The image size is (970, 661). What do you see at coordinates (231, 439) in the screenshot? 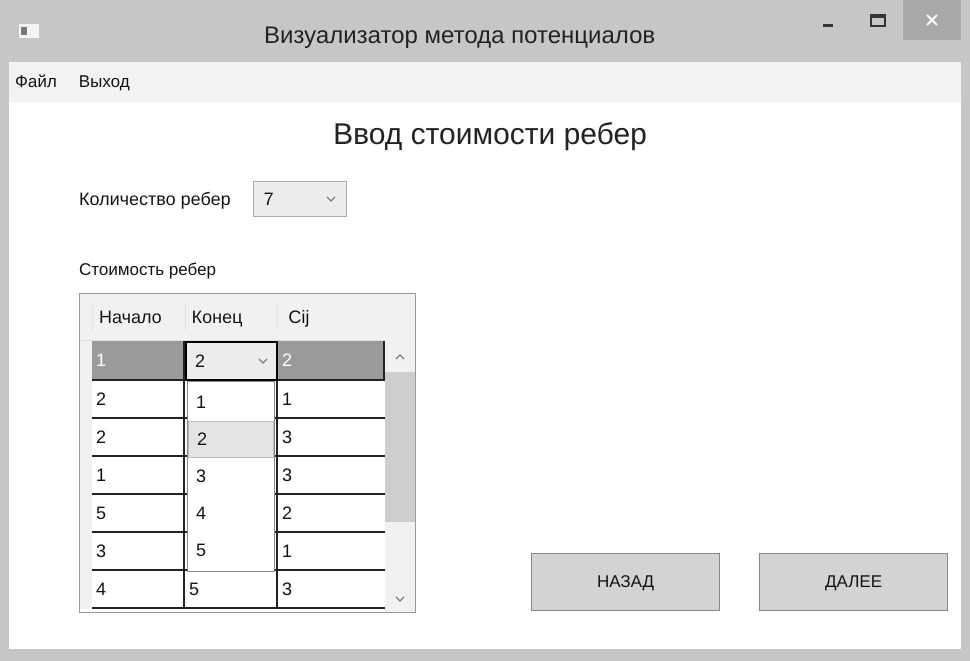
I see `dropdown-option: 2` at bounding box center [231, 439].